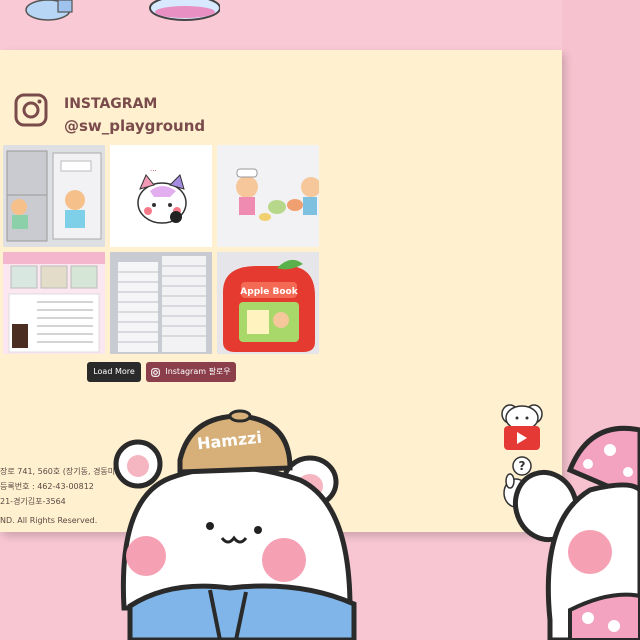 Image resolution: width=640 pixels, height=640 pixels. What do you see at coordinates (49, 520) in the screenshot?
I see `footer-copyright: ND. All Rights Reserved.` at bounding box center [49, 520].